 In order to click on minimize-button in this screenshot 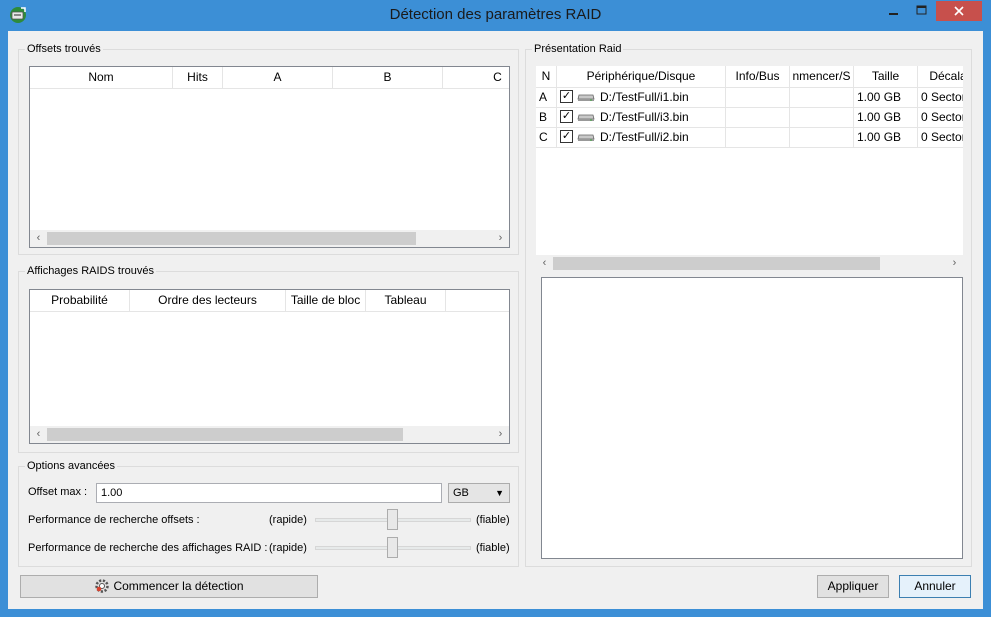, I will do `click(893, 11)`.